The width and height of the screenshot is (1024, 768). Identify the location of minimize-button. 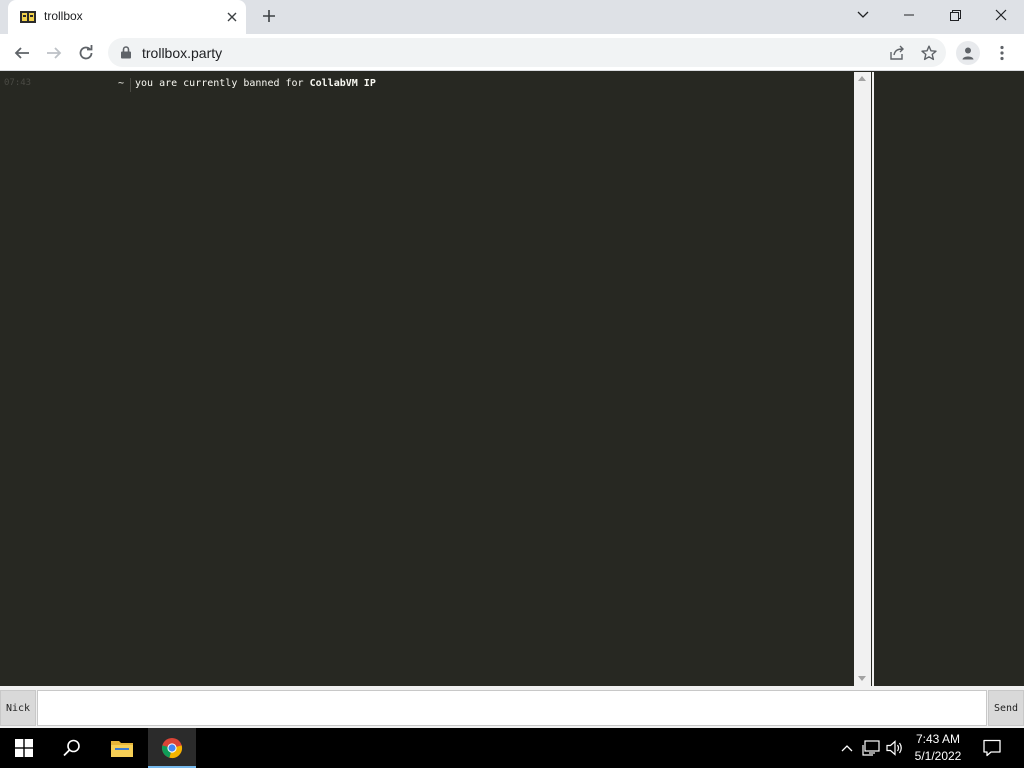
(909, 15).